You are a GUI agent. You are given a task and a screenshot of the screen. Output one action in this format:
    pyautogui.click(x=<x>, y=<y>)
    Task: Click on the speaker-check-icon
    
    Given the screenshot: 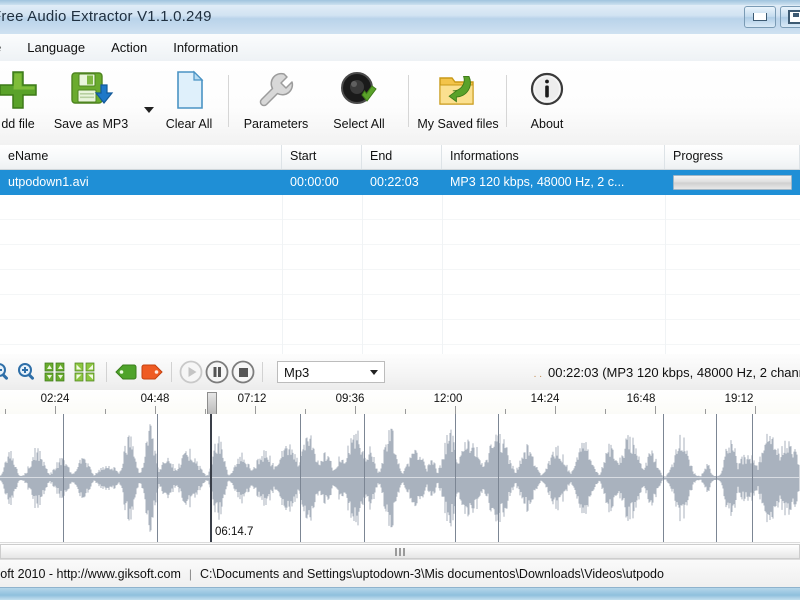 What is the action you would take?
    pyautogui.click(x=359, y=90)
    